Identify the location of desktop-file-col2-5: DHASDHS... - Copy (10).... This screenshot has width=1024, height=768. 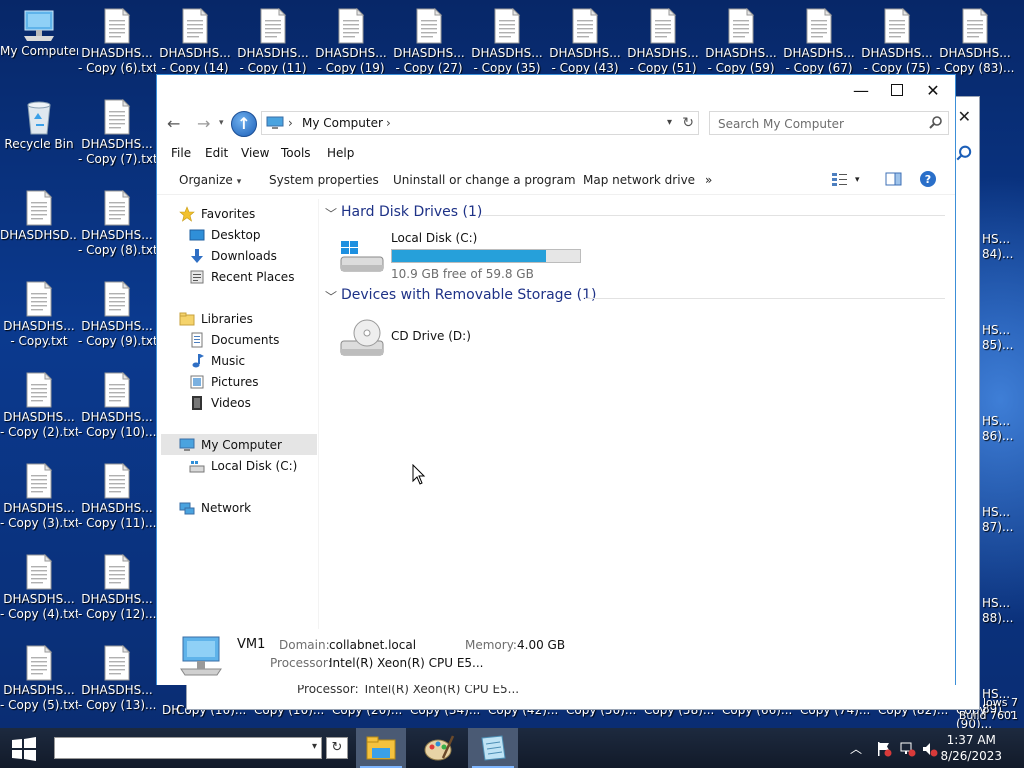
(117, 410).